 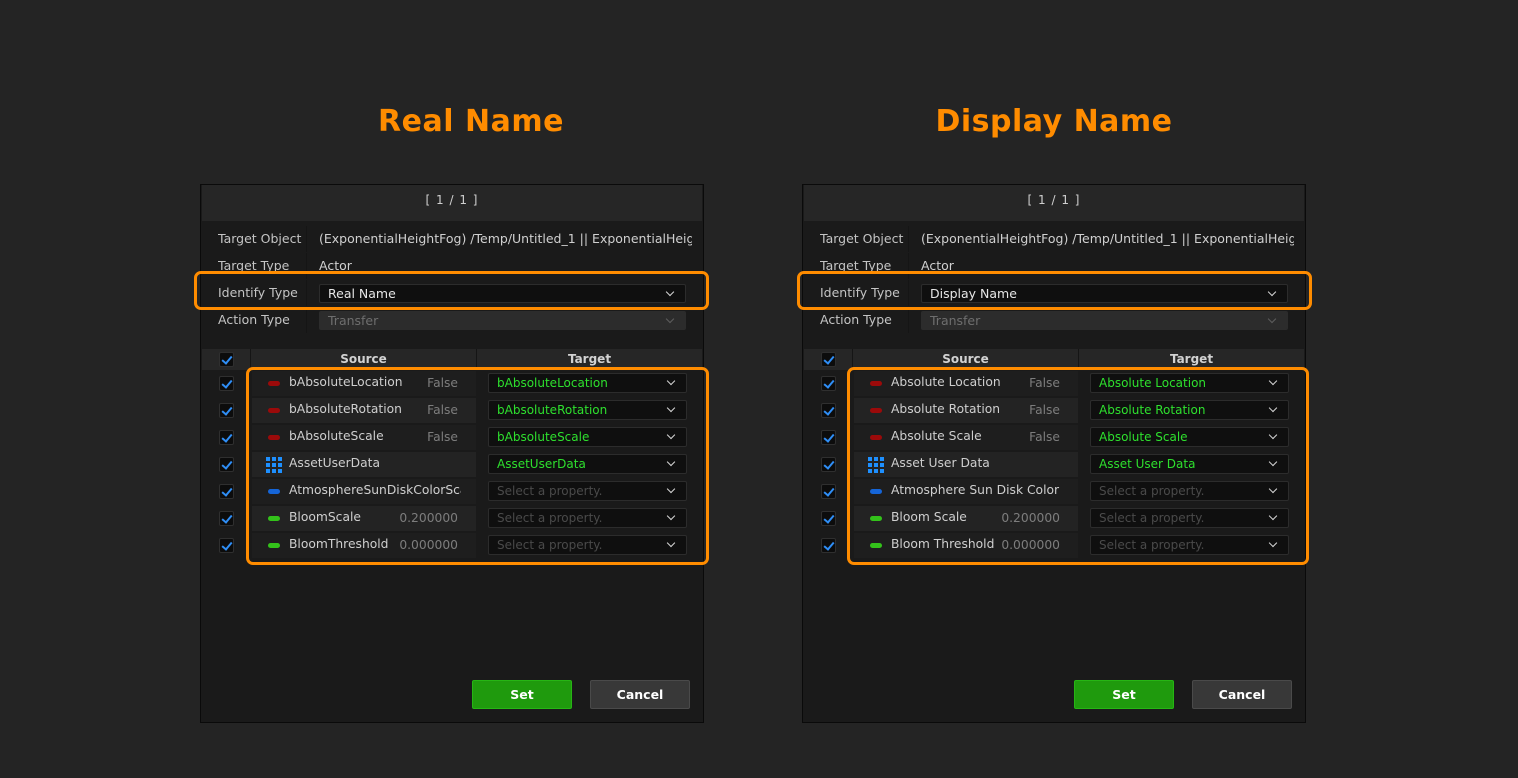 What do you see at coordinates (1054, 290) in the screenshot?
I see `identify-type-highlight-right` at bounding box center [1054, 290].